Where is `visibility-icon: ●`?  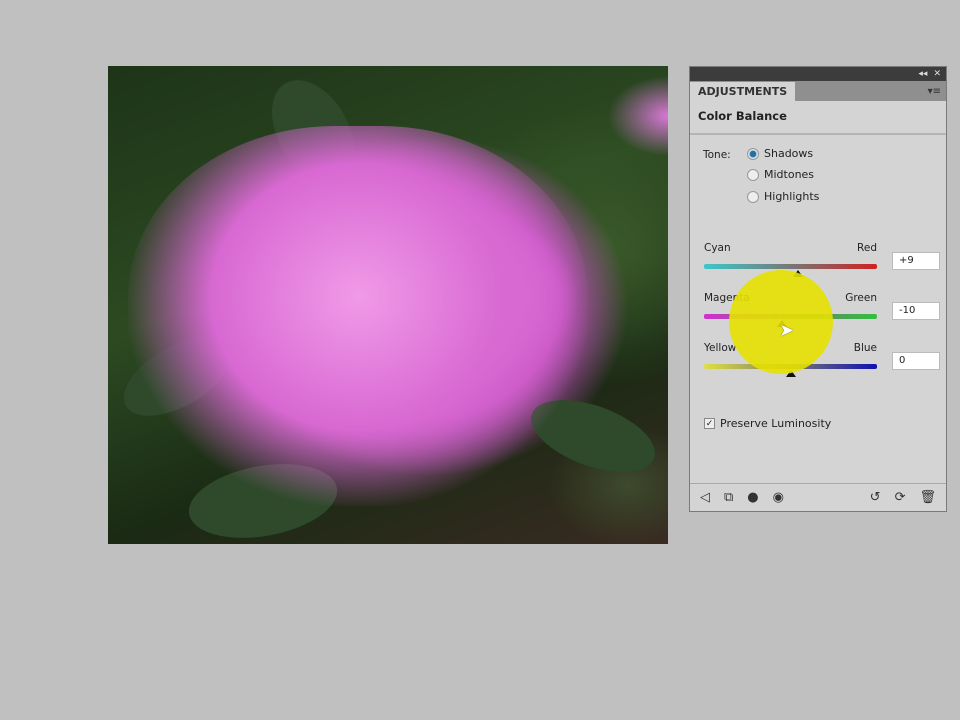
visibility-icon: ● is located at coordinates (752, 497).